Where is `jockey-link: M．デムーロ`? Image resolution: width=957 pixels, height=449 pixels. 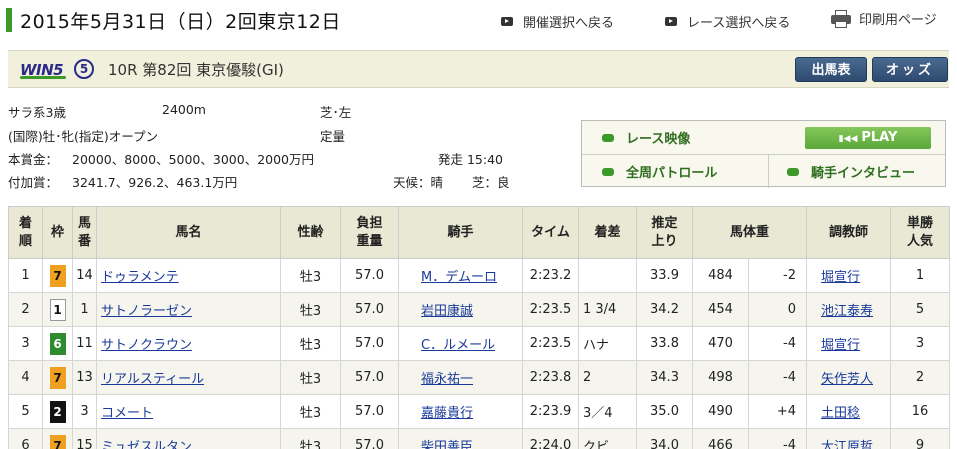 jockey-link: M．デムーロ is located at coordinates (459, 277).